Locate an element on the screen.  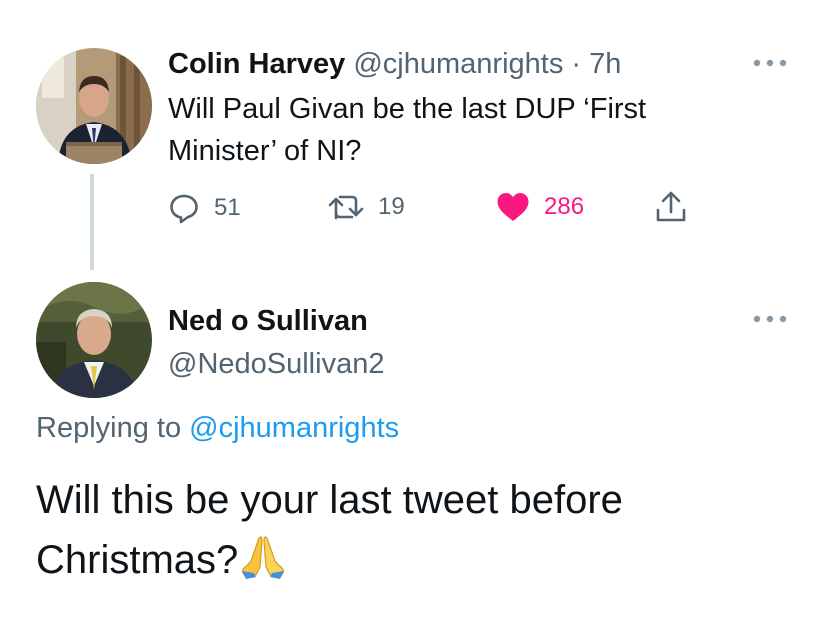
share-button is located at coordinates (678, 207).